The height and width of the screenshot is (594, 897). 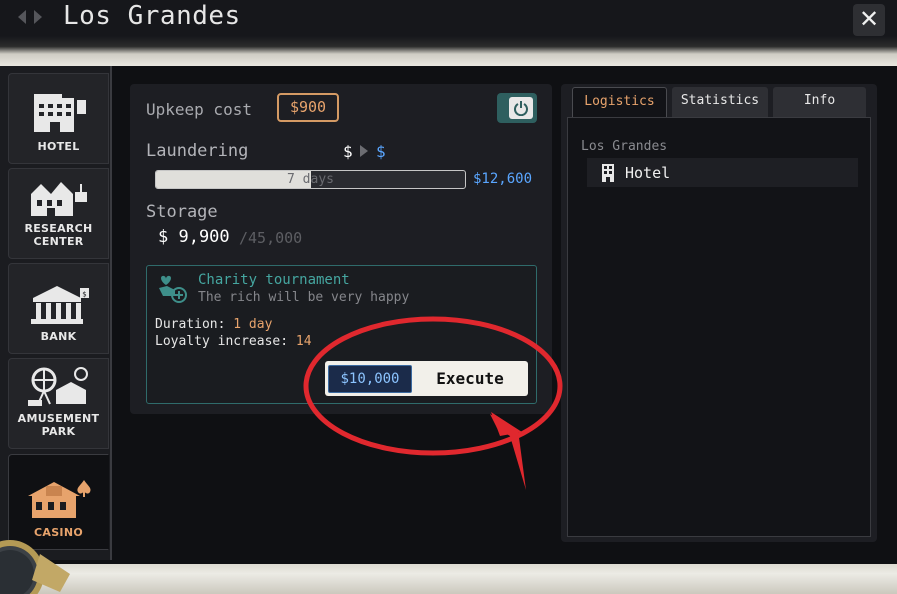 I want to click on sidebar-label: RESEARCH CENTER, so click(x=58, y=235).